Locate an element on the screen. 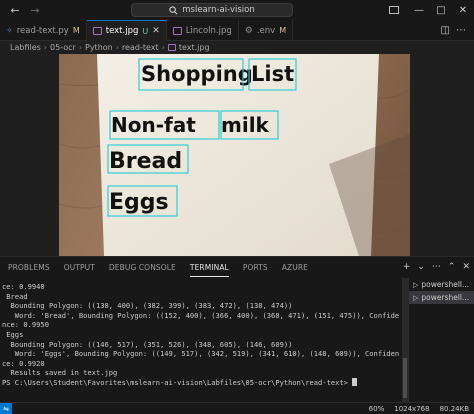 The image size is (474, 414). tab-output: OUTPUT is located at coordinates (79, 267).